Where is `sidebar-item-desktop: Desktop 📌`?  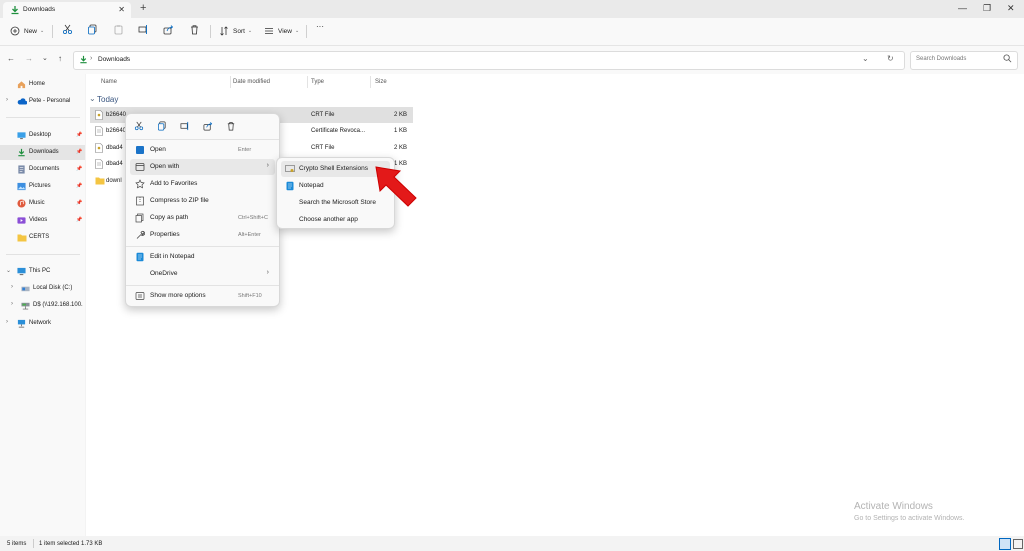
sidebar-item-desktop: Desktop 📌 is located at coordinates (42, 135).